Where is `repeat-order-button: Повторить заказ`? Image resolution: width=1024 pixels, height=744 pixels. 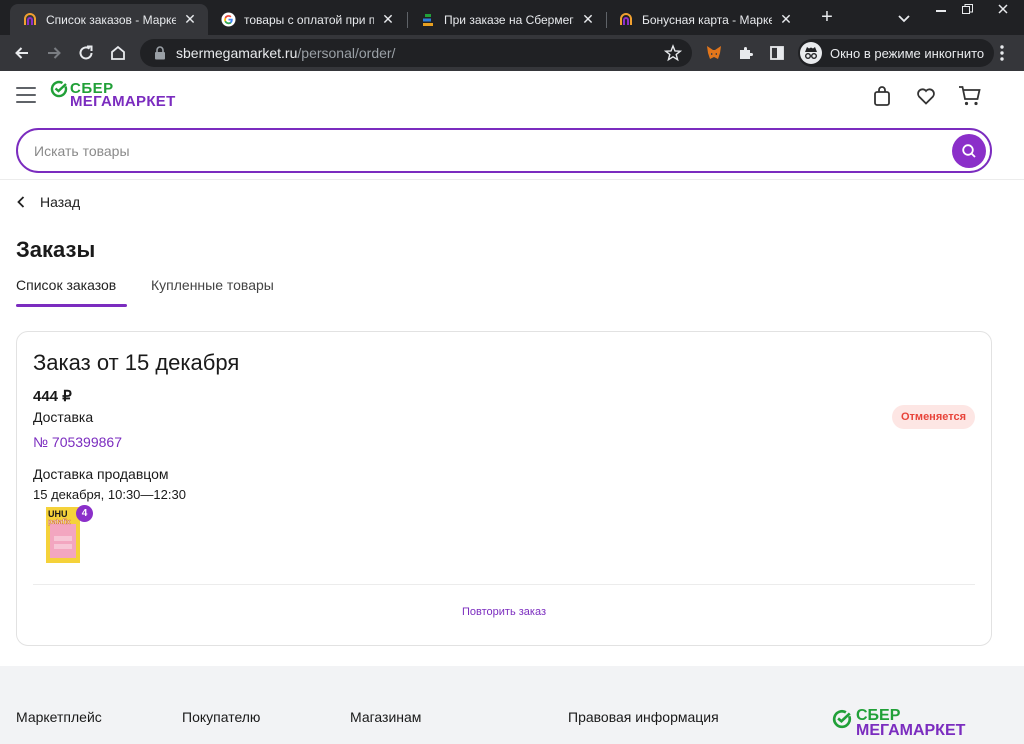 repeat-order-button: Повторить заказ is located at coordinates (504, 612).